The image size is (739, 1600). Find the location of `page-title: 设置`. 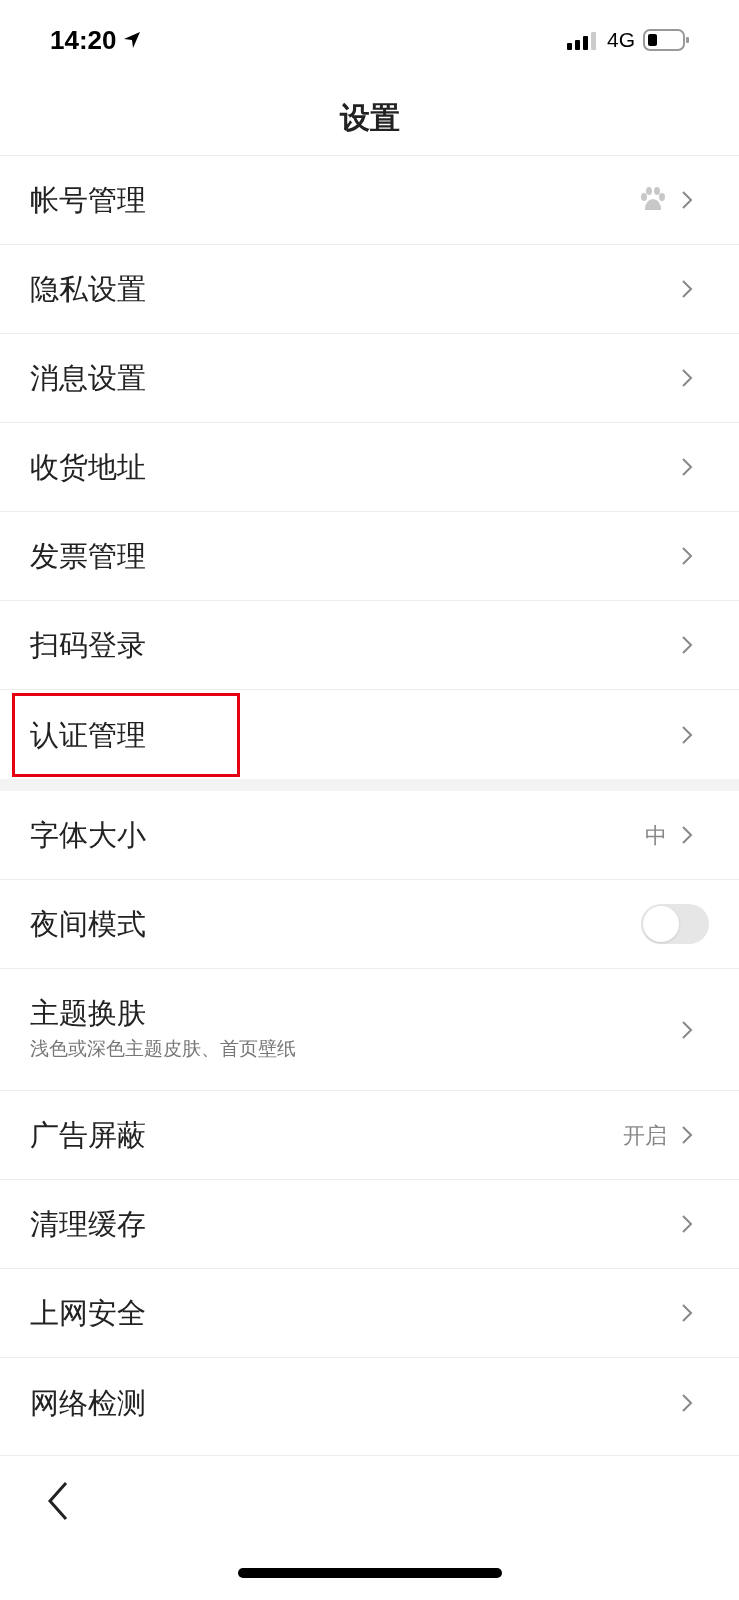

page-title: 设置 is located at coordinates (369, 118).